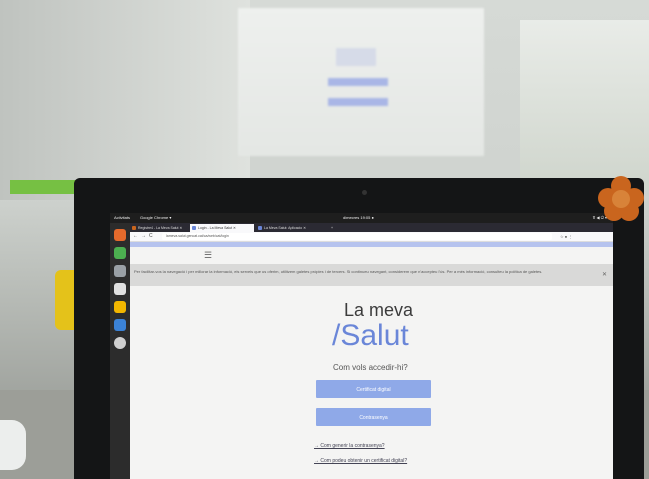 The height and width of the screenshot is (479, 649). I want to click on close-icon: ✕, so click(604, 274).